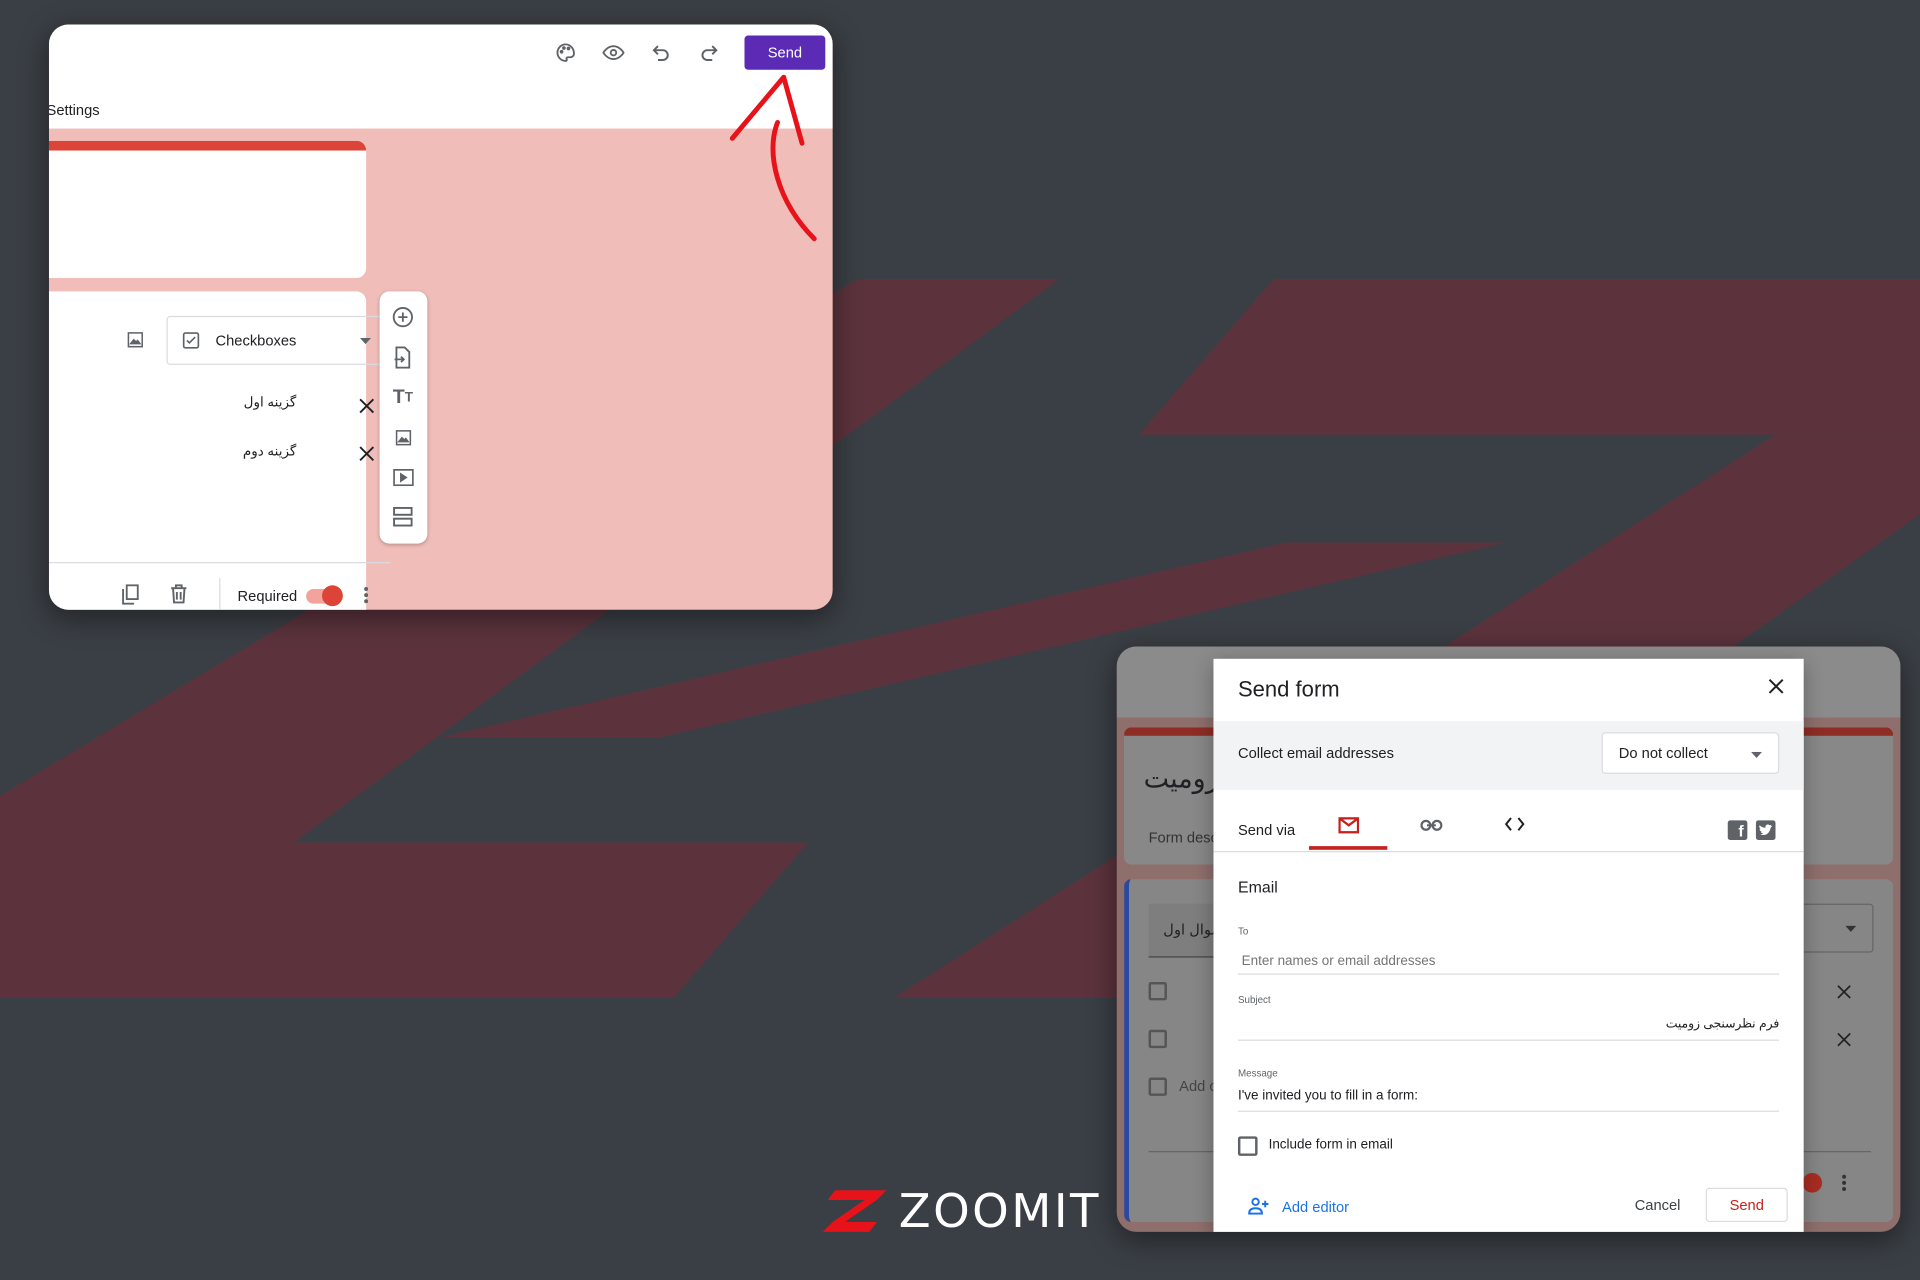  Describe the element at coordinates (1258, 1206) in the screenshot. I see `add-person-icon` at that location.